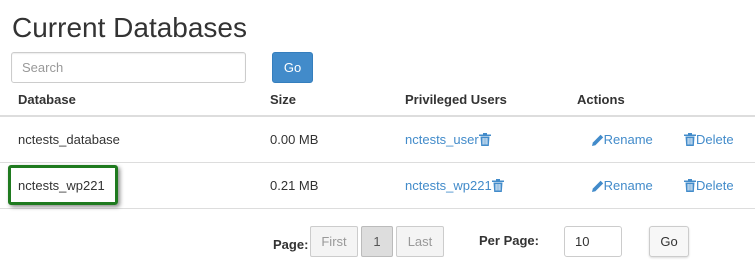 The image size is (755, 272). I want to click on privileged-user-cell: nctests_user, so click(491, 139).